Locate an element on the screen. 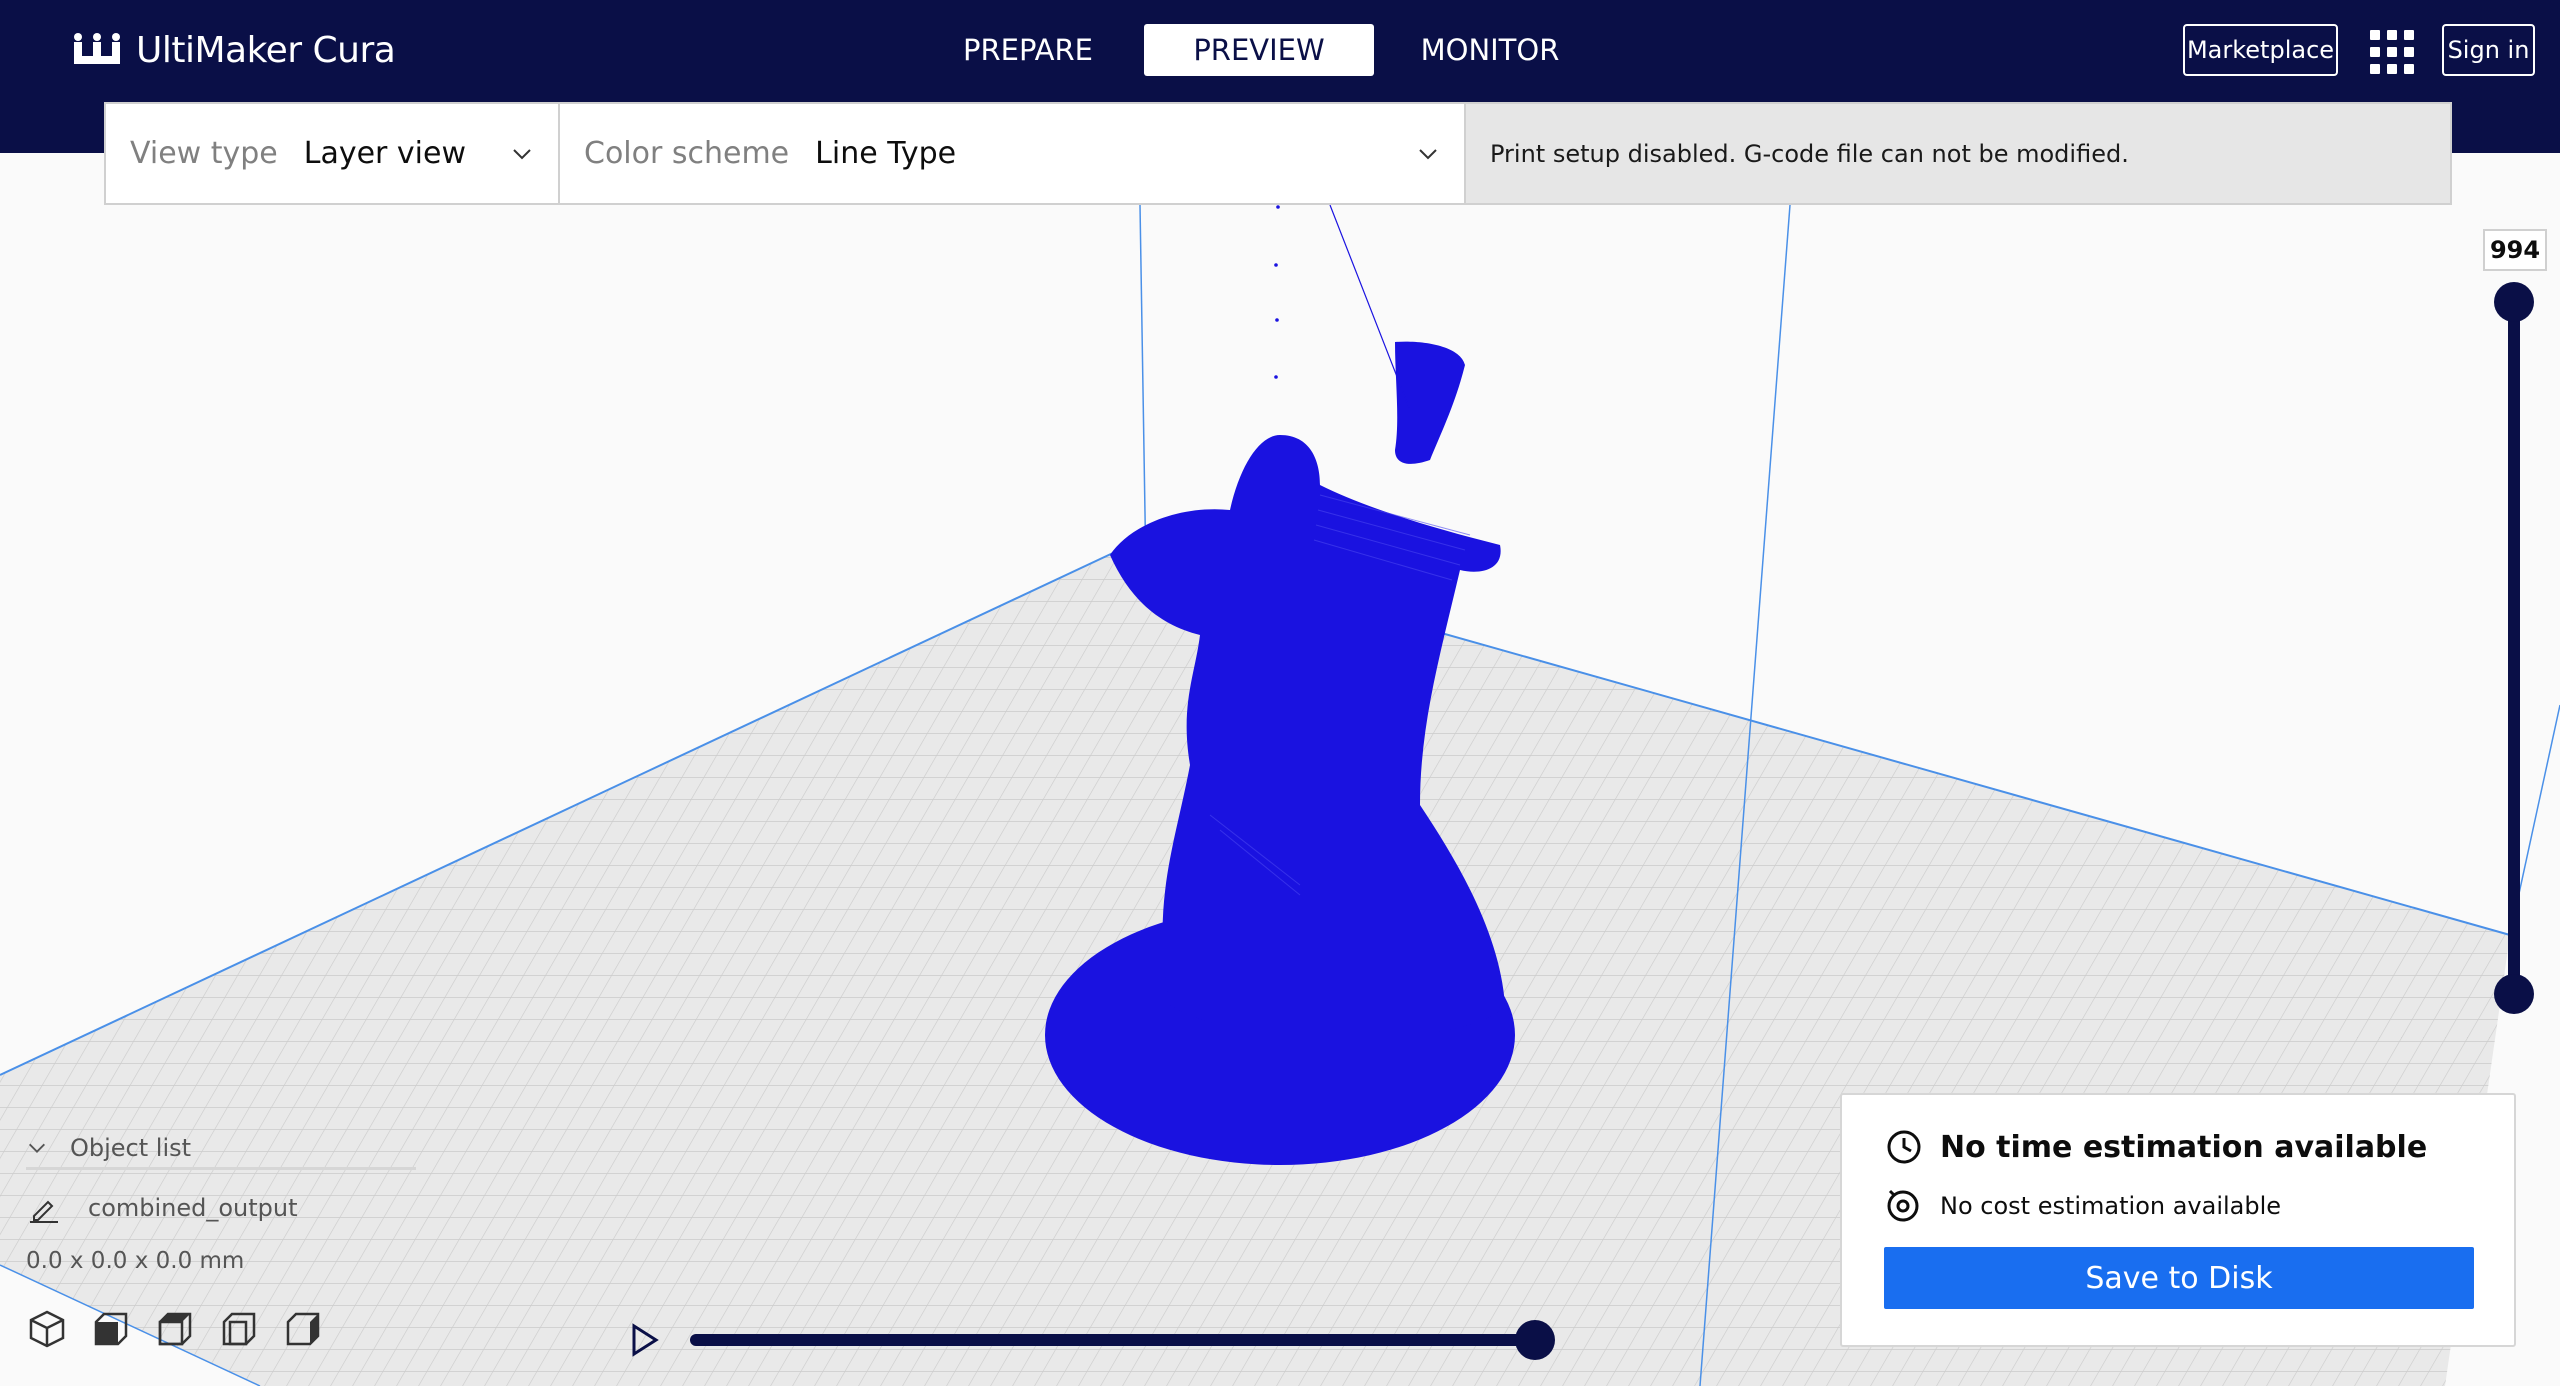 This screenshot has height=1386, width=2560. object-list-title: Object list is located at coordinates (131, 1147).